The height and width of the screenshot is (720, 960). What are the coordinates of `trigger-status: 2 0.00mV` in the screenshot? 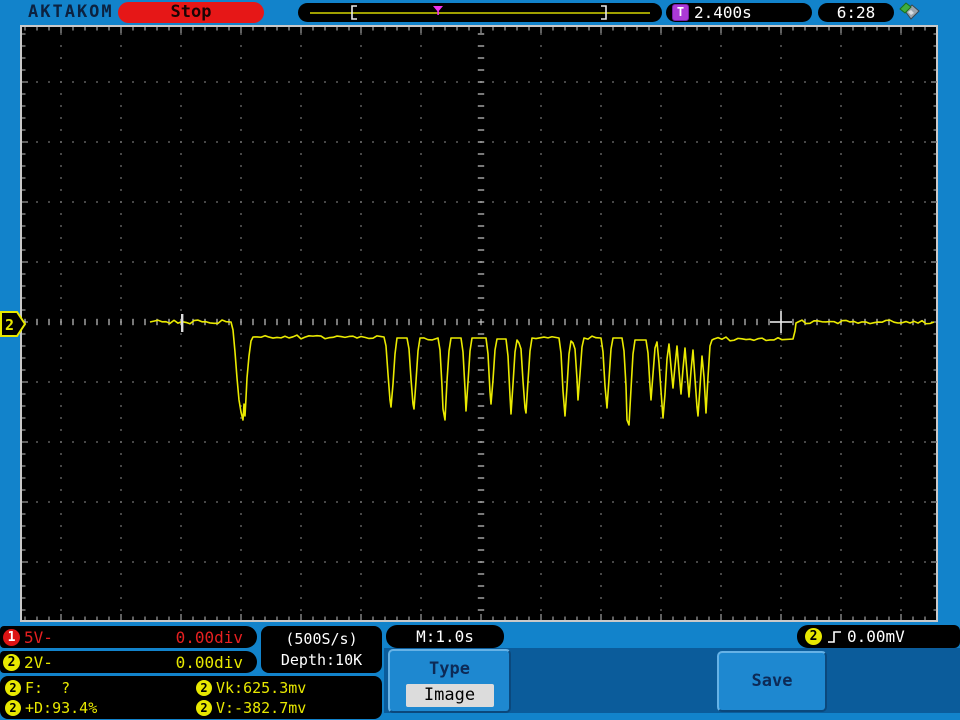 It's located at (878, 636).